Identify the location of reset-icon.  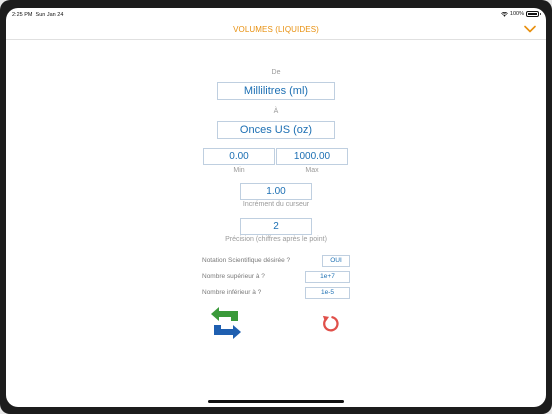
(330, 323).